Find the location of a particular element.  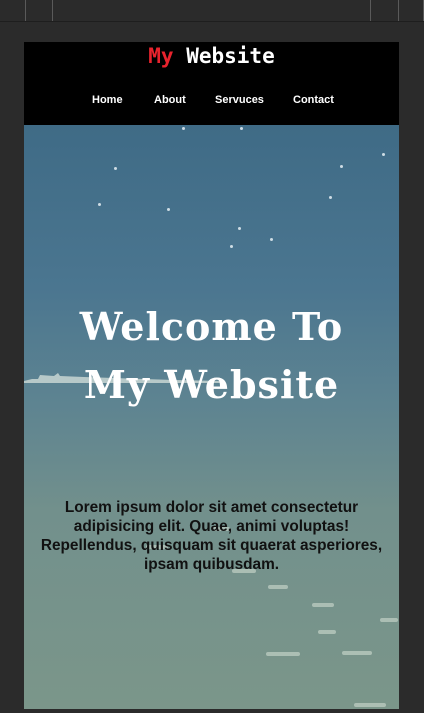

site-header: My Website Home About Servuces Contact is located at coordinates (211, 83).